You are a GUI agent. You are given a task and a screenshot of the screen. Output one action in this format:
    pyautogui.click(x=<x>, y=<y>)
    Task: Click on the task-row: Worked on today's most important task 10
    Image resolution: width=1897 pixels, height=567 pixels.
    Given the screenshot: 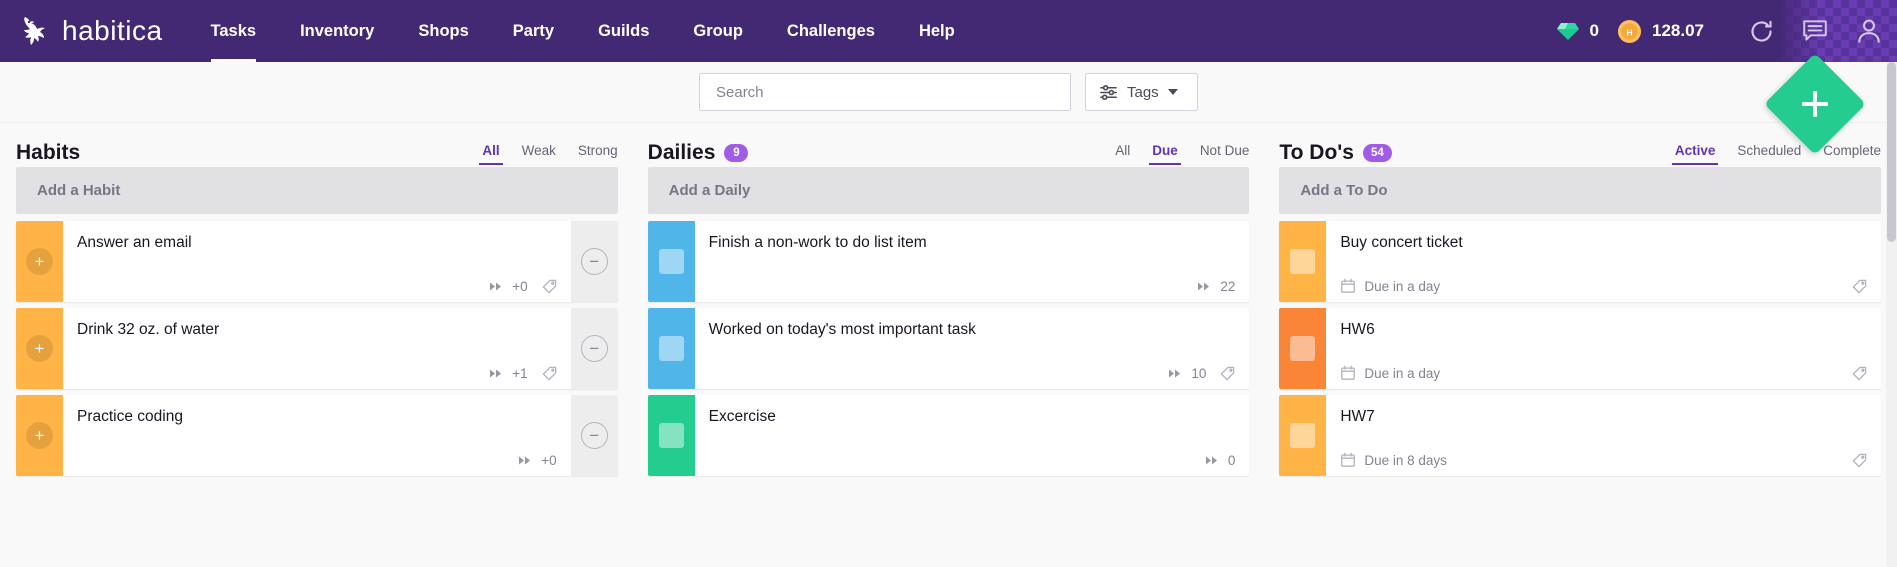 What is the action you would take?
    pyautogui.click(x=948, y=348)
    